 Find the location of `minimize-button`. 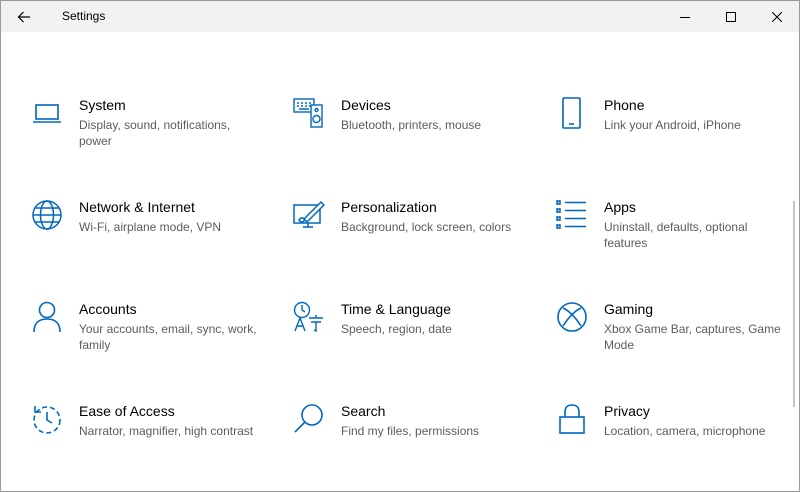

minimize-button is located at coordinates (685, 16).